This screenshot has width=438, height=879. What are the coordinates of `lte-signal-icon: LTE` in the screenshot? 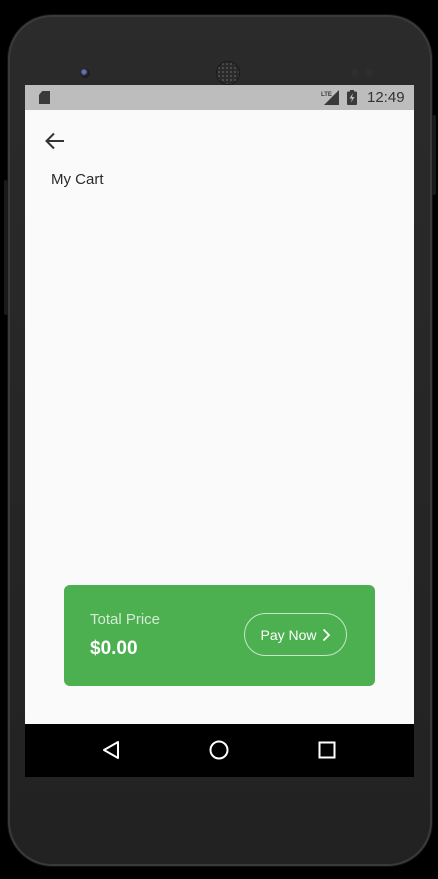 It's located at (330, 97).